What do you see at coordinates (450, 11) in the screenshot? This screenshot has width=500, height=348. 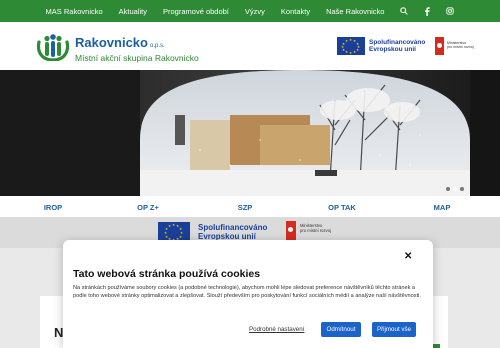 I see `instagram-icon` at bounding box center [450, 11].